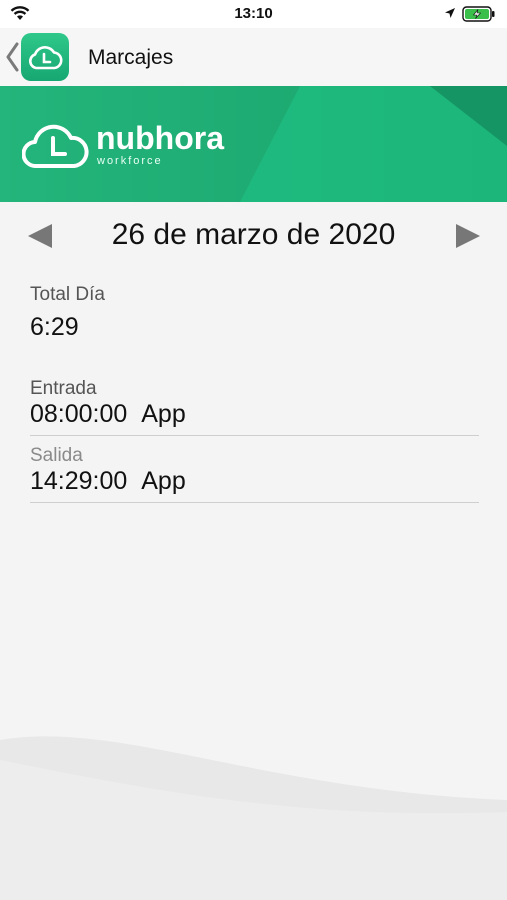  What do you see at coordinates (253, 144) in the screenshot?
I see `brand-banner: nubhora workforce` at bounding box center [253, 144].